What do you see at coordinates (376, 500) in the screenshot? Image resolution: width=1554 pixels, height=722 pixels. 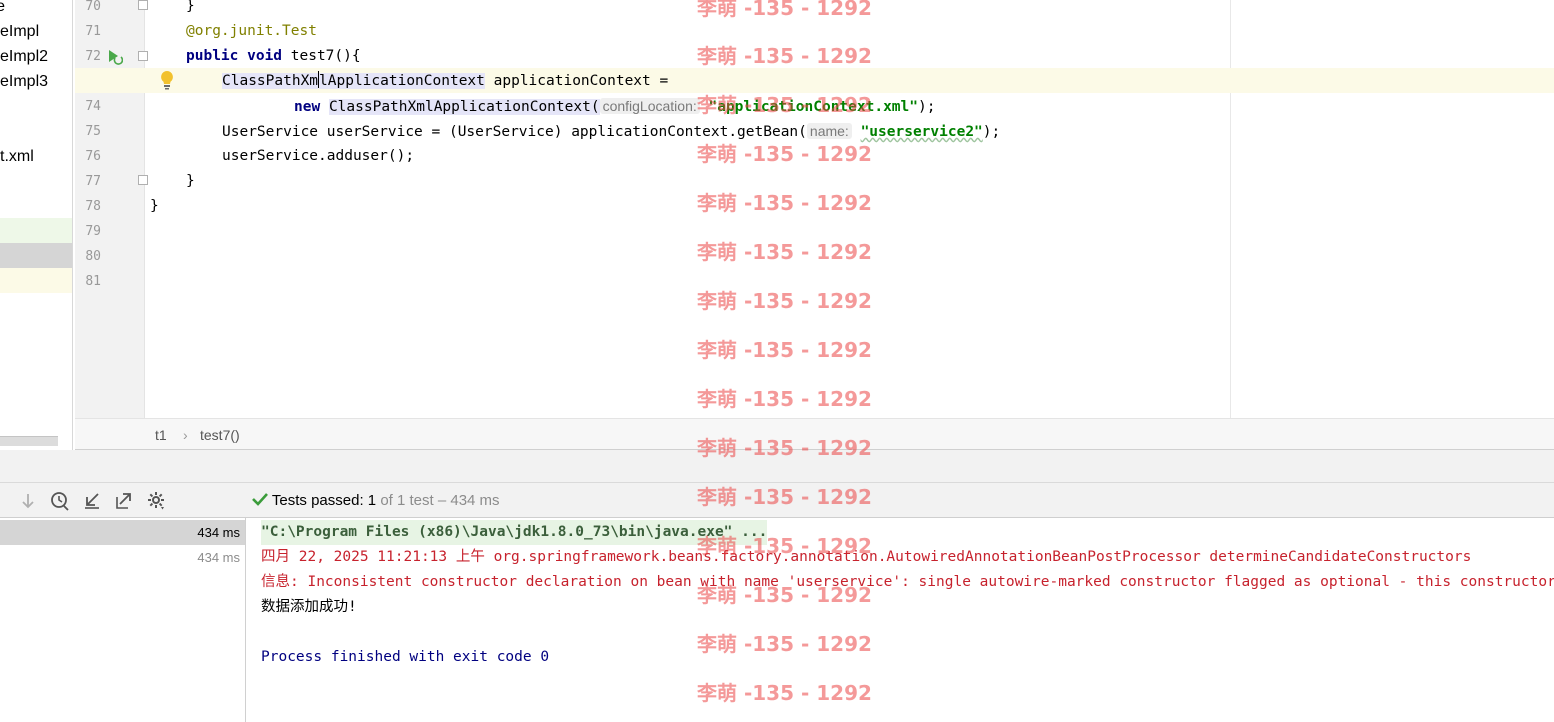 I see `test-status: Tests passed: 1 of 1 test – 434 ms` at bounding box center [376, 500].